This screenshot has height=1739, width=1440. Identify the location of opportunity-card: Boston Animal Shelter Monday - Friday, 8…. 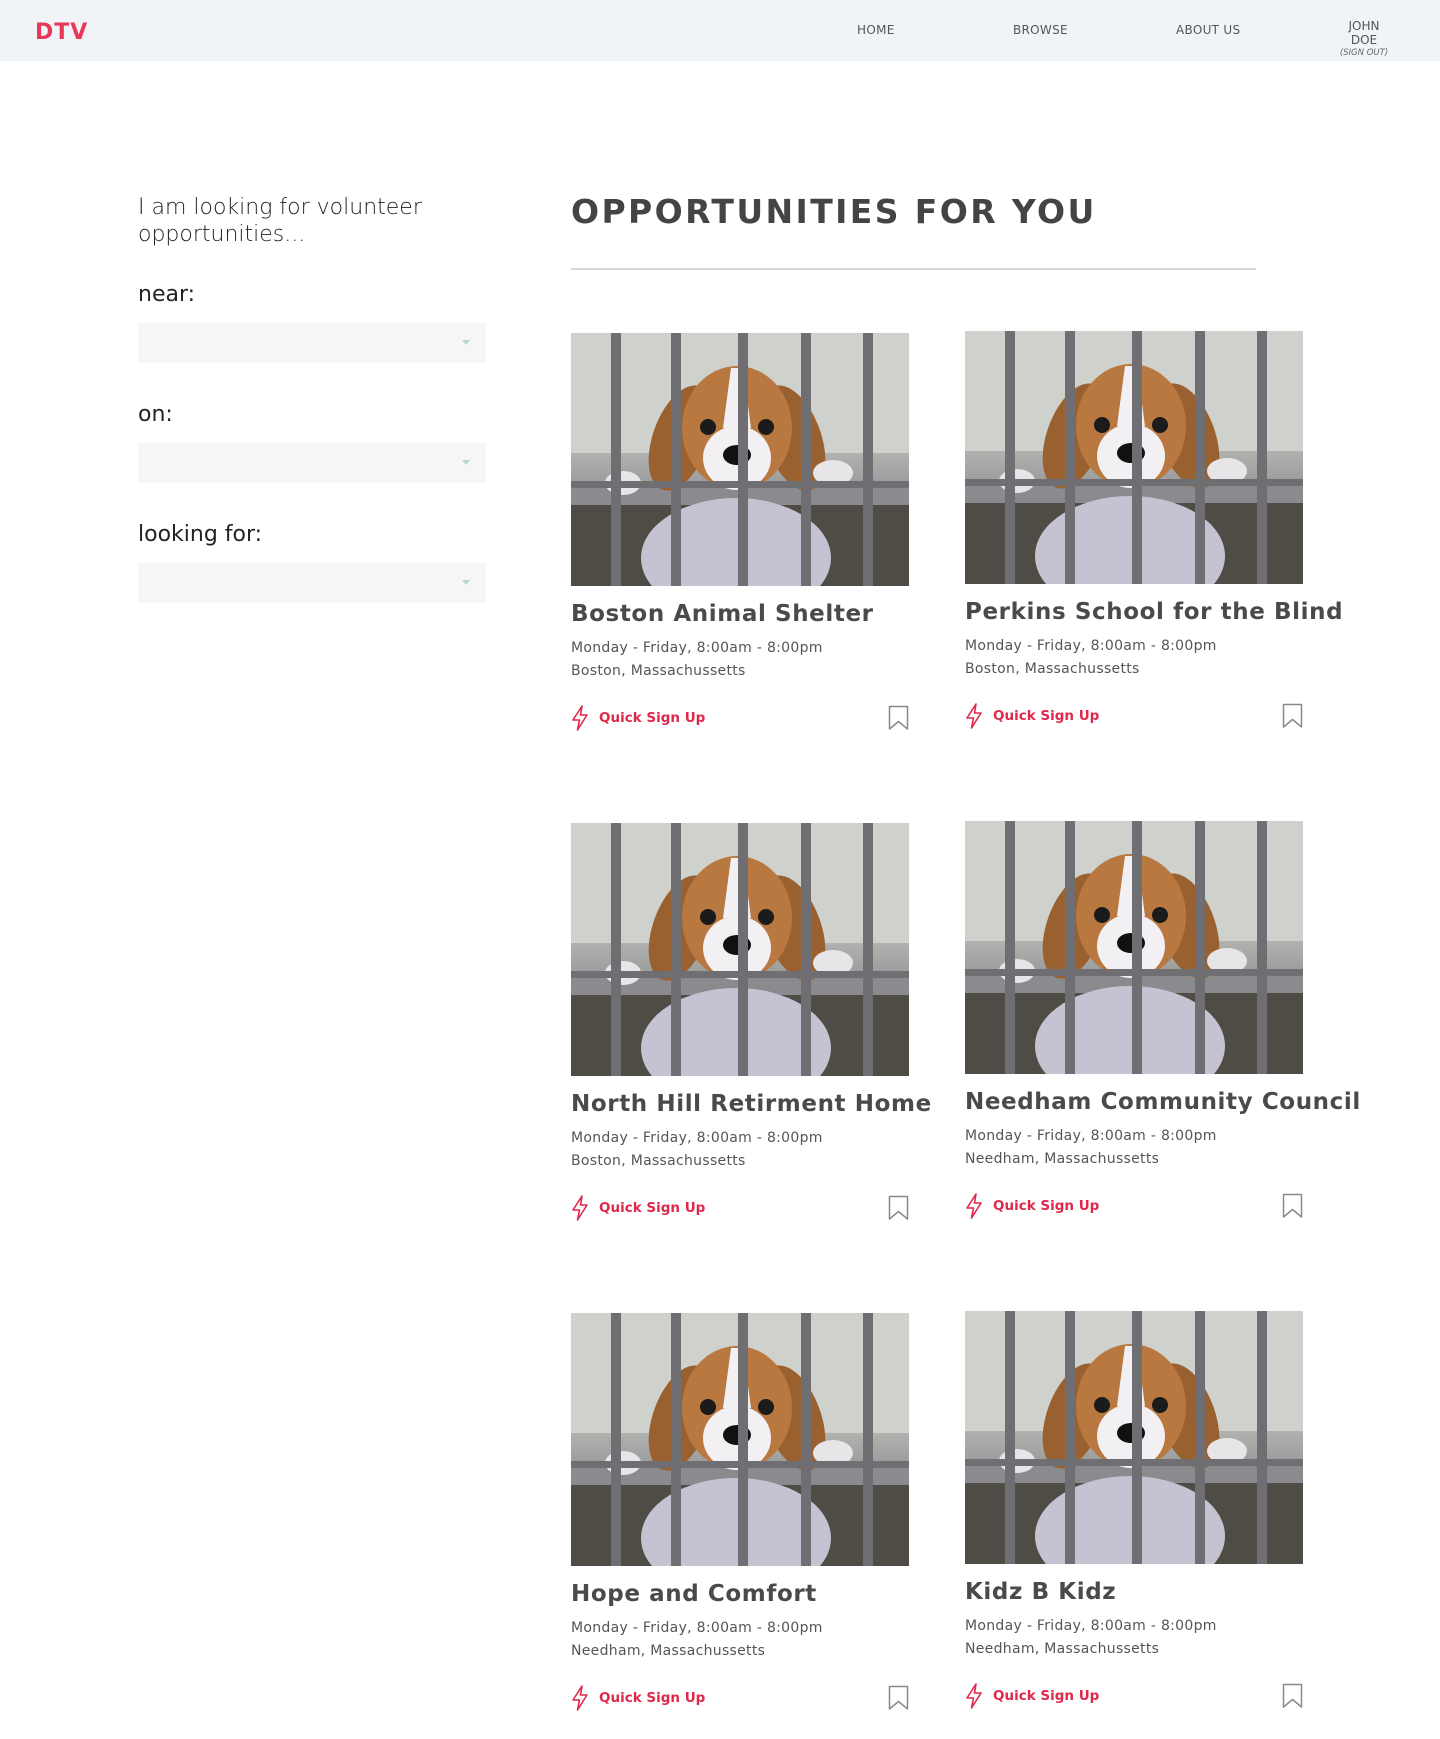
(740, 534).